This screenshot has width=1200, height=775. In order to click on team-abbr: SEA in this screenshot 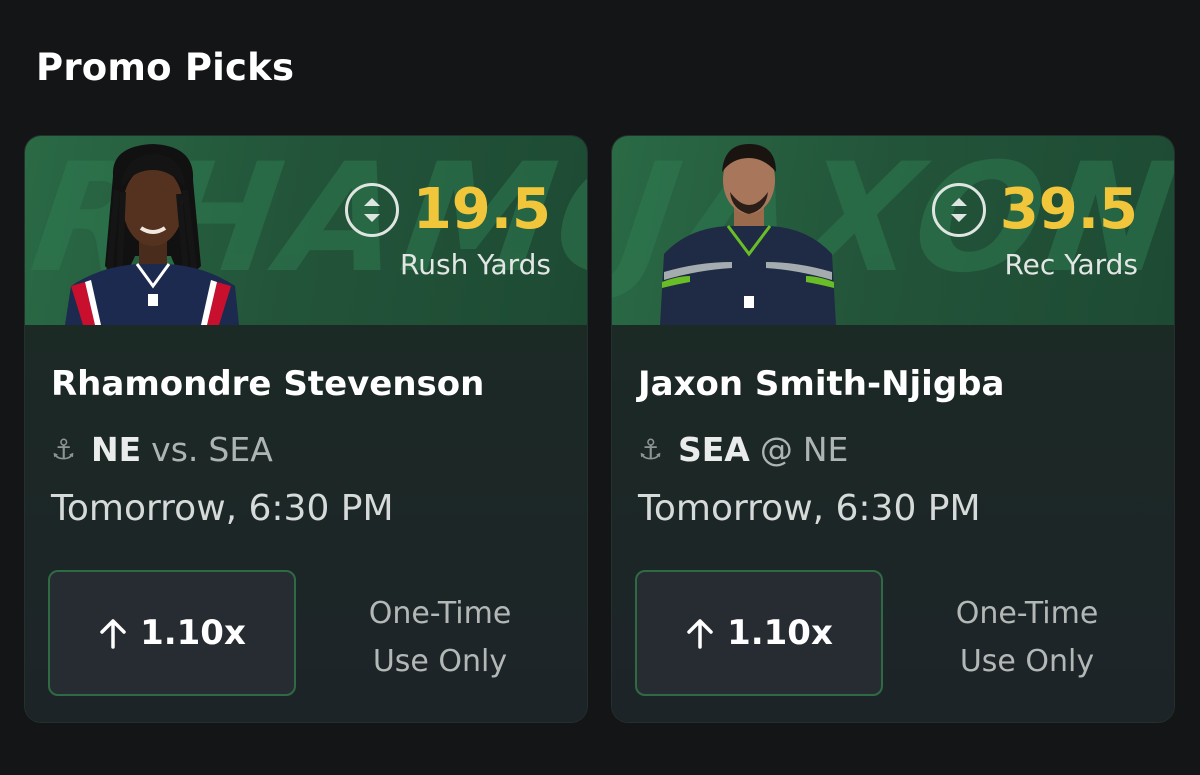, I will do `click(714, 449)`.